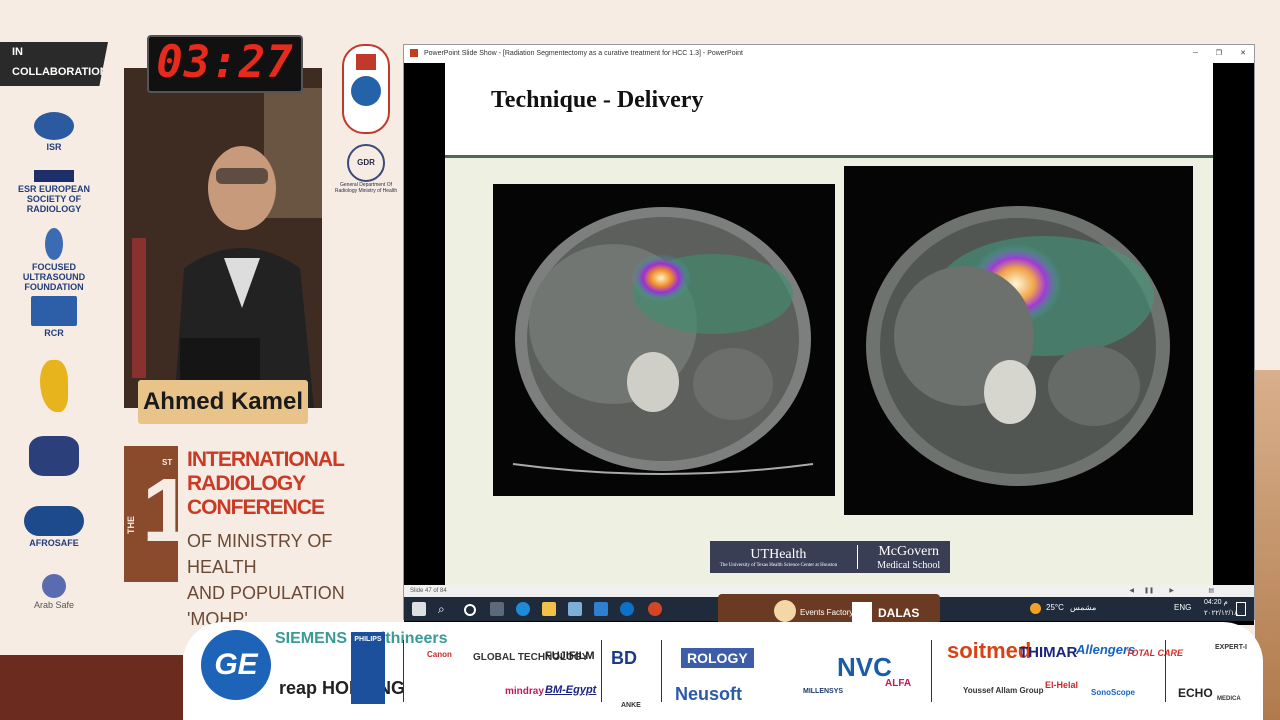 This screenshot has height=720, width=1280. Describe the element at coordinates (523, 609) in the screenshot. I see `edge-icon` at that location.